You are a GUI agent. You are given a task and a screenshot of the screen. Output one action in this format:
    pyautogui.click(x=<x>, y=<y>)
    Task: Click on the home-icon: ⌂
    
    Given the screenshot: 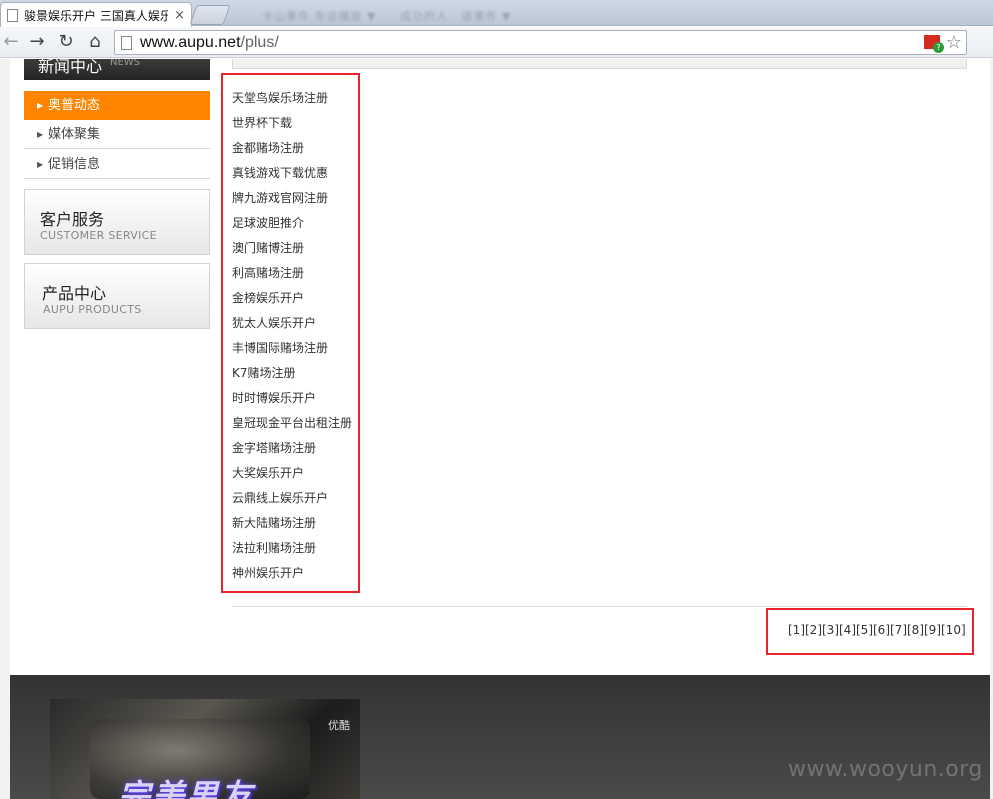 What is the action you would take?
    pyautogui.click(x=95, y=42)
    